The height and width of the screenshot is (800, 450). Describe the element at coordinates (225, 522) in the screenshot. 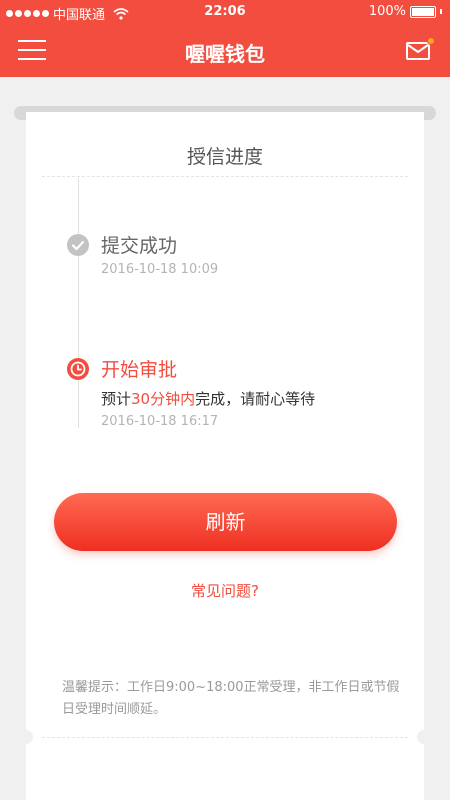

I see `refresh-button: 刷新` at that location.